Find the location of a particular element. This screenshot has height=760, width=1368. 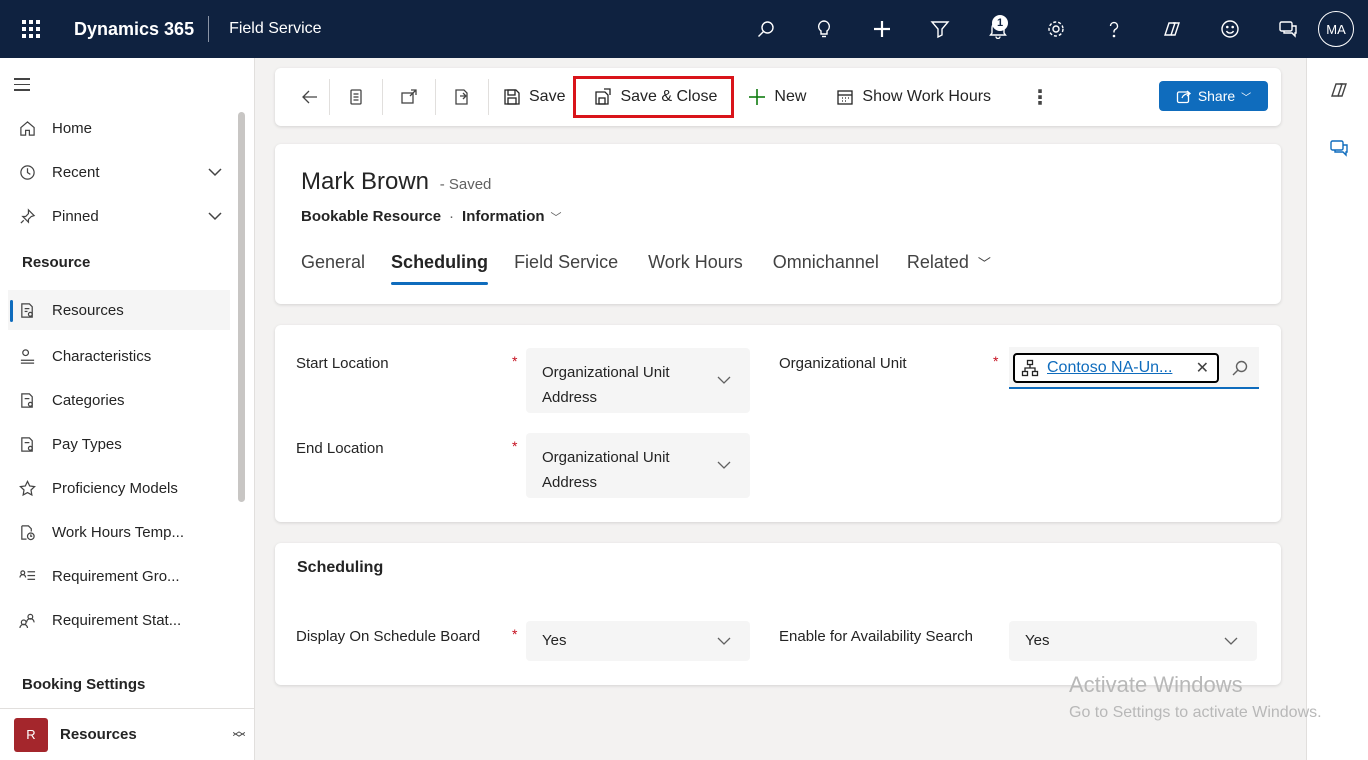

start-location-label: Start Location is located at coordinates (342, 363).